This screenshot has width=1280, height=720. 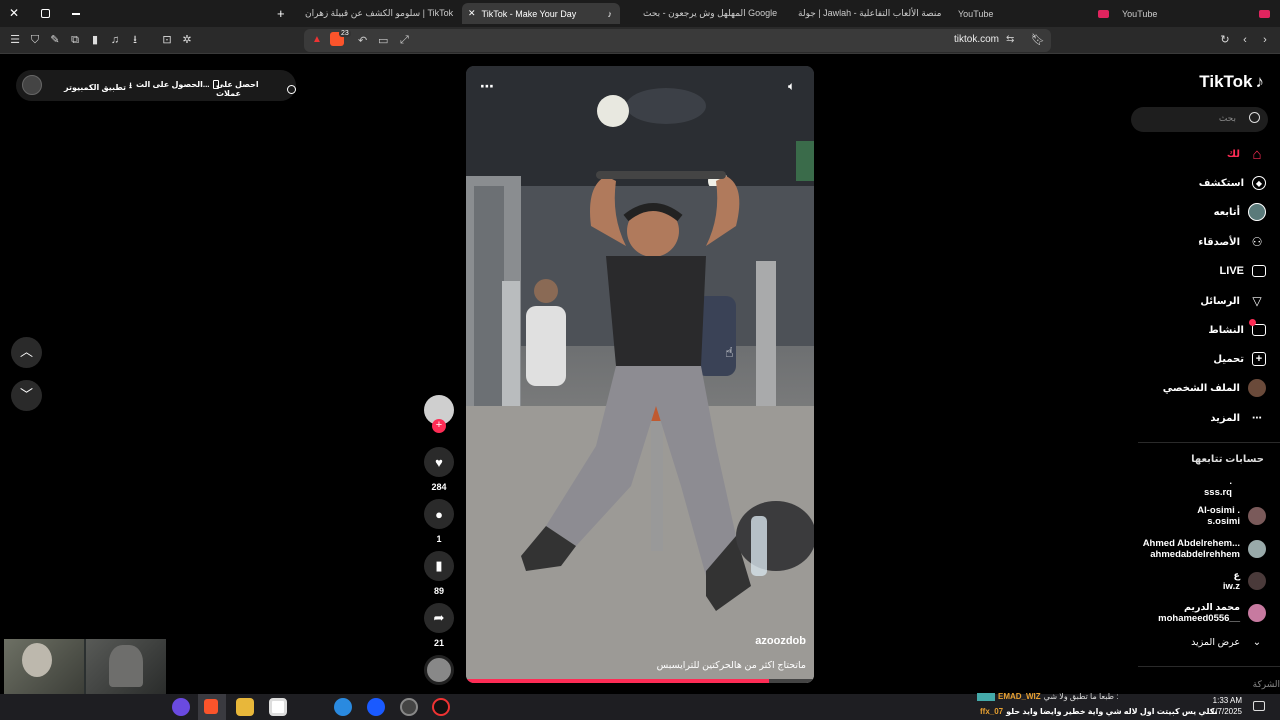 What do you see at coordinates (26, 395) in the screenshot?
I see `next-video-button: ﹀` at bounding box center [26, 395].